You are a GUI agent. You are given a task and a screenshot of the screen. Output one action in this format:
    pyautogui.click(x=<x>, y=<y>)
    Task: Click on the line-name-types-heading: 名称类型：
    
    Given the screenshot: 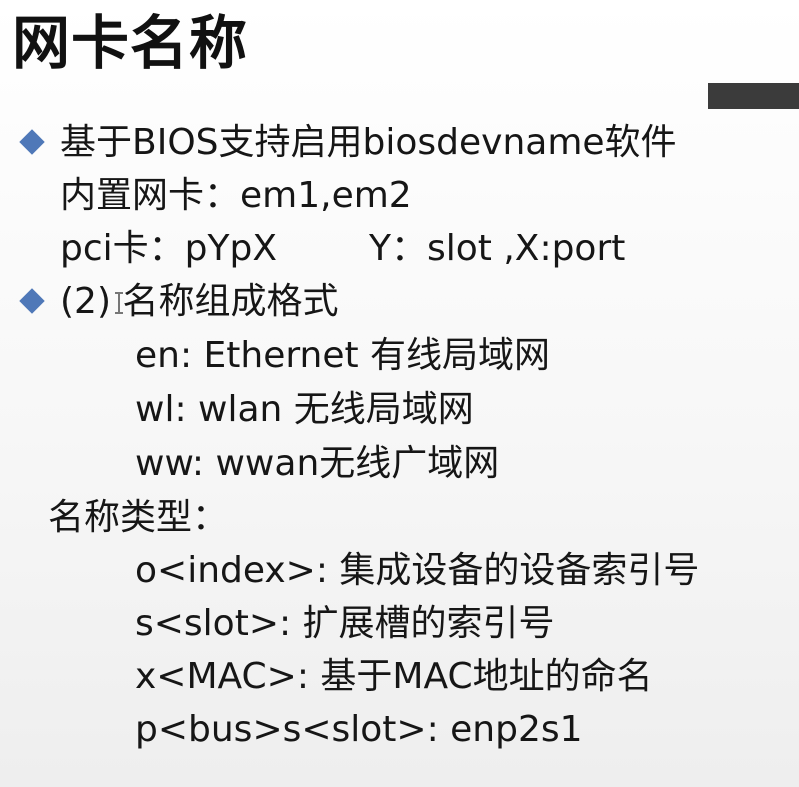 What is the action you would take?
    pyautogui.click(x=138, y=517)
    